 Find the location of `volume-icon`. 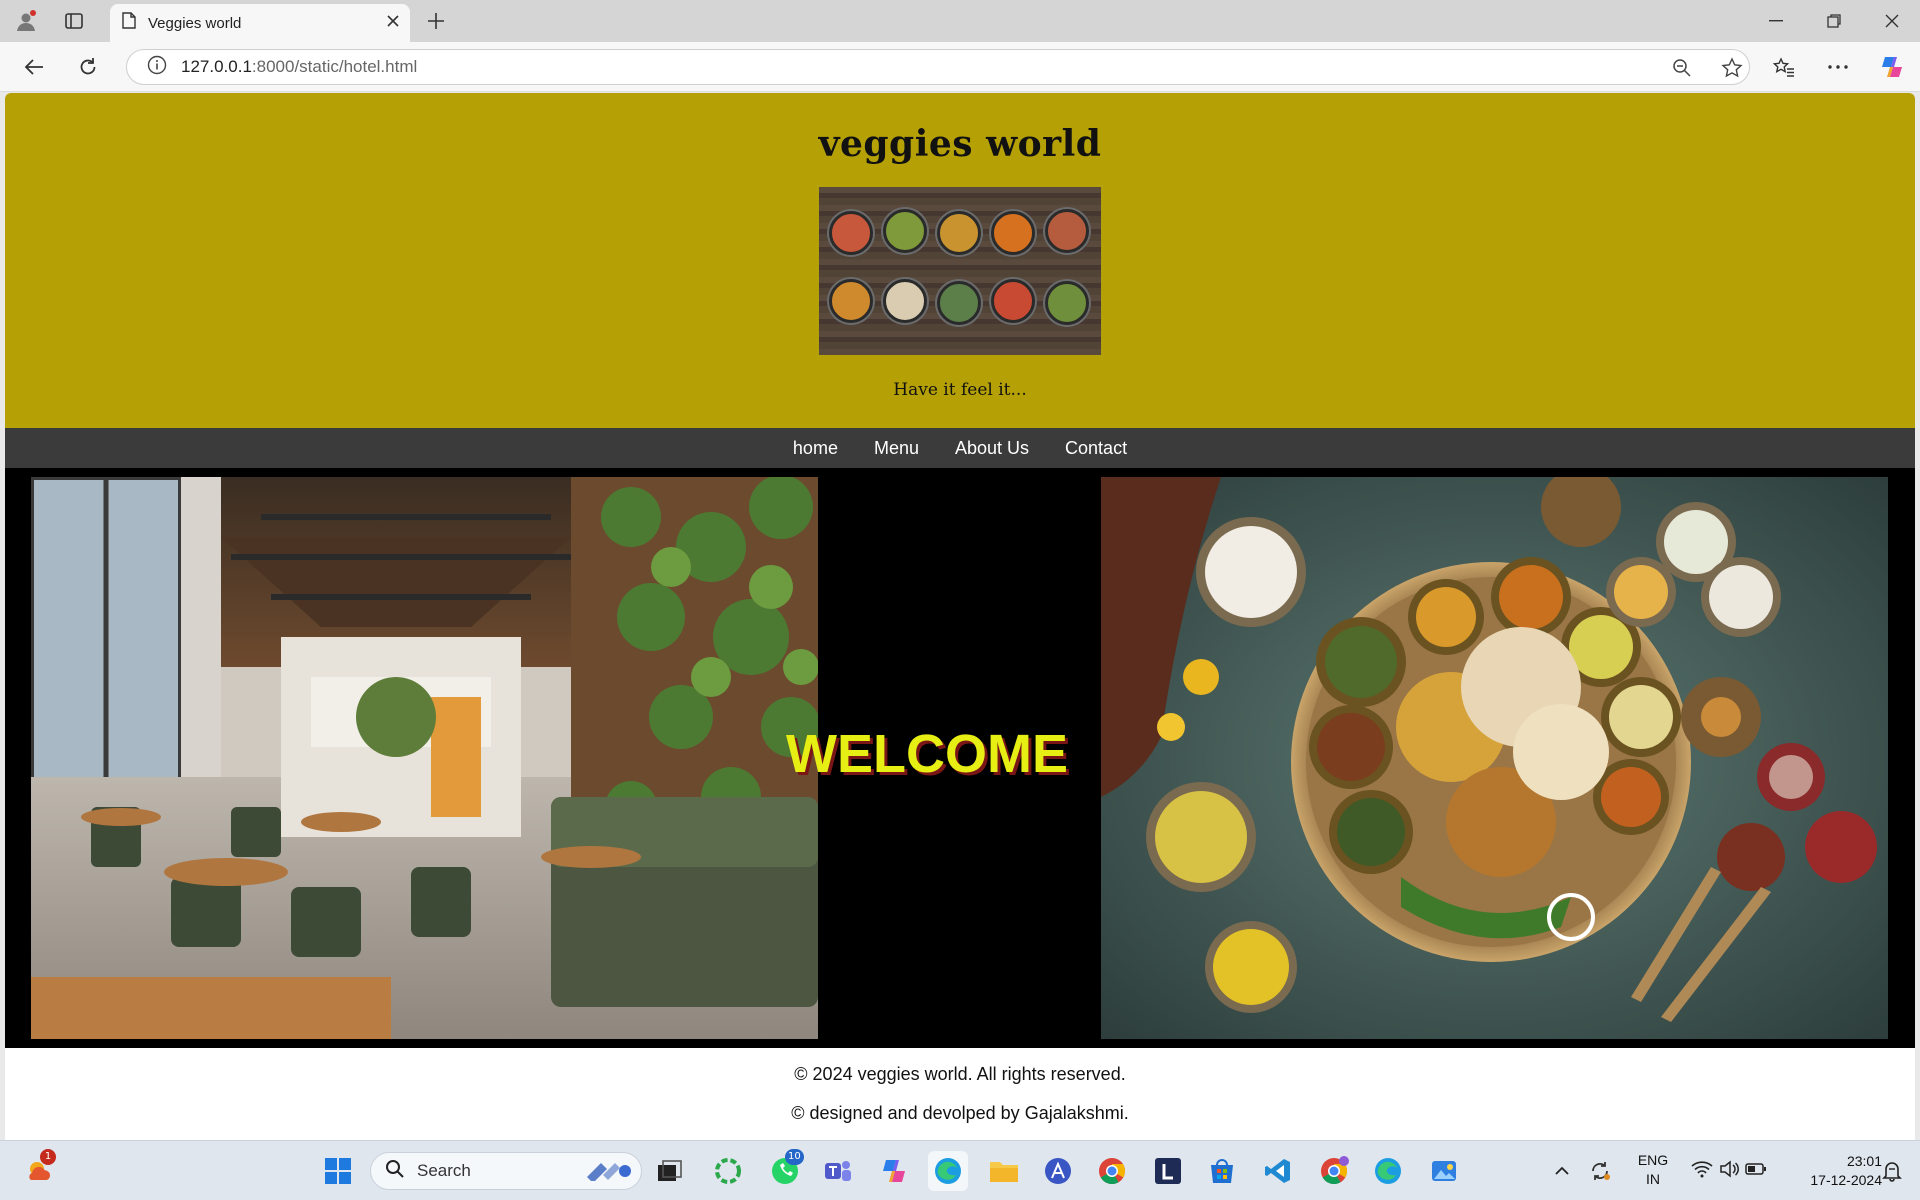

volume-icon is located at coordinates (1729, 1171).